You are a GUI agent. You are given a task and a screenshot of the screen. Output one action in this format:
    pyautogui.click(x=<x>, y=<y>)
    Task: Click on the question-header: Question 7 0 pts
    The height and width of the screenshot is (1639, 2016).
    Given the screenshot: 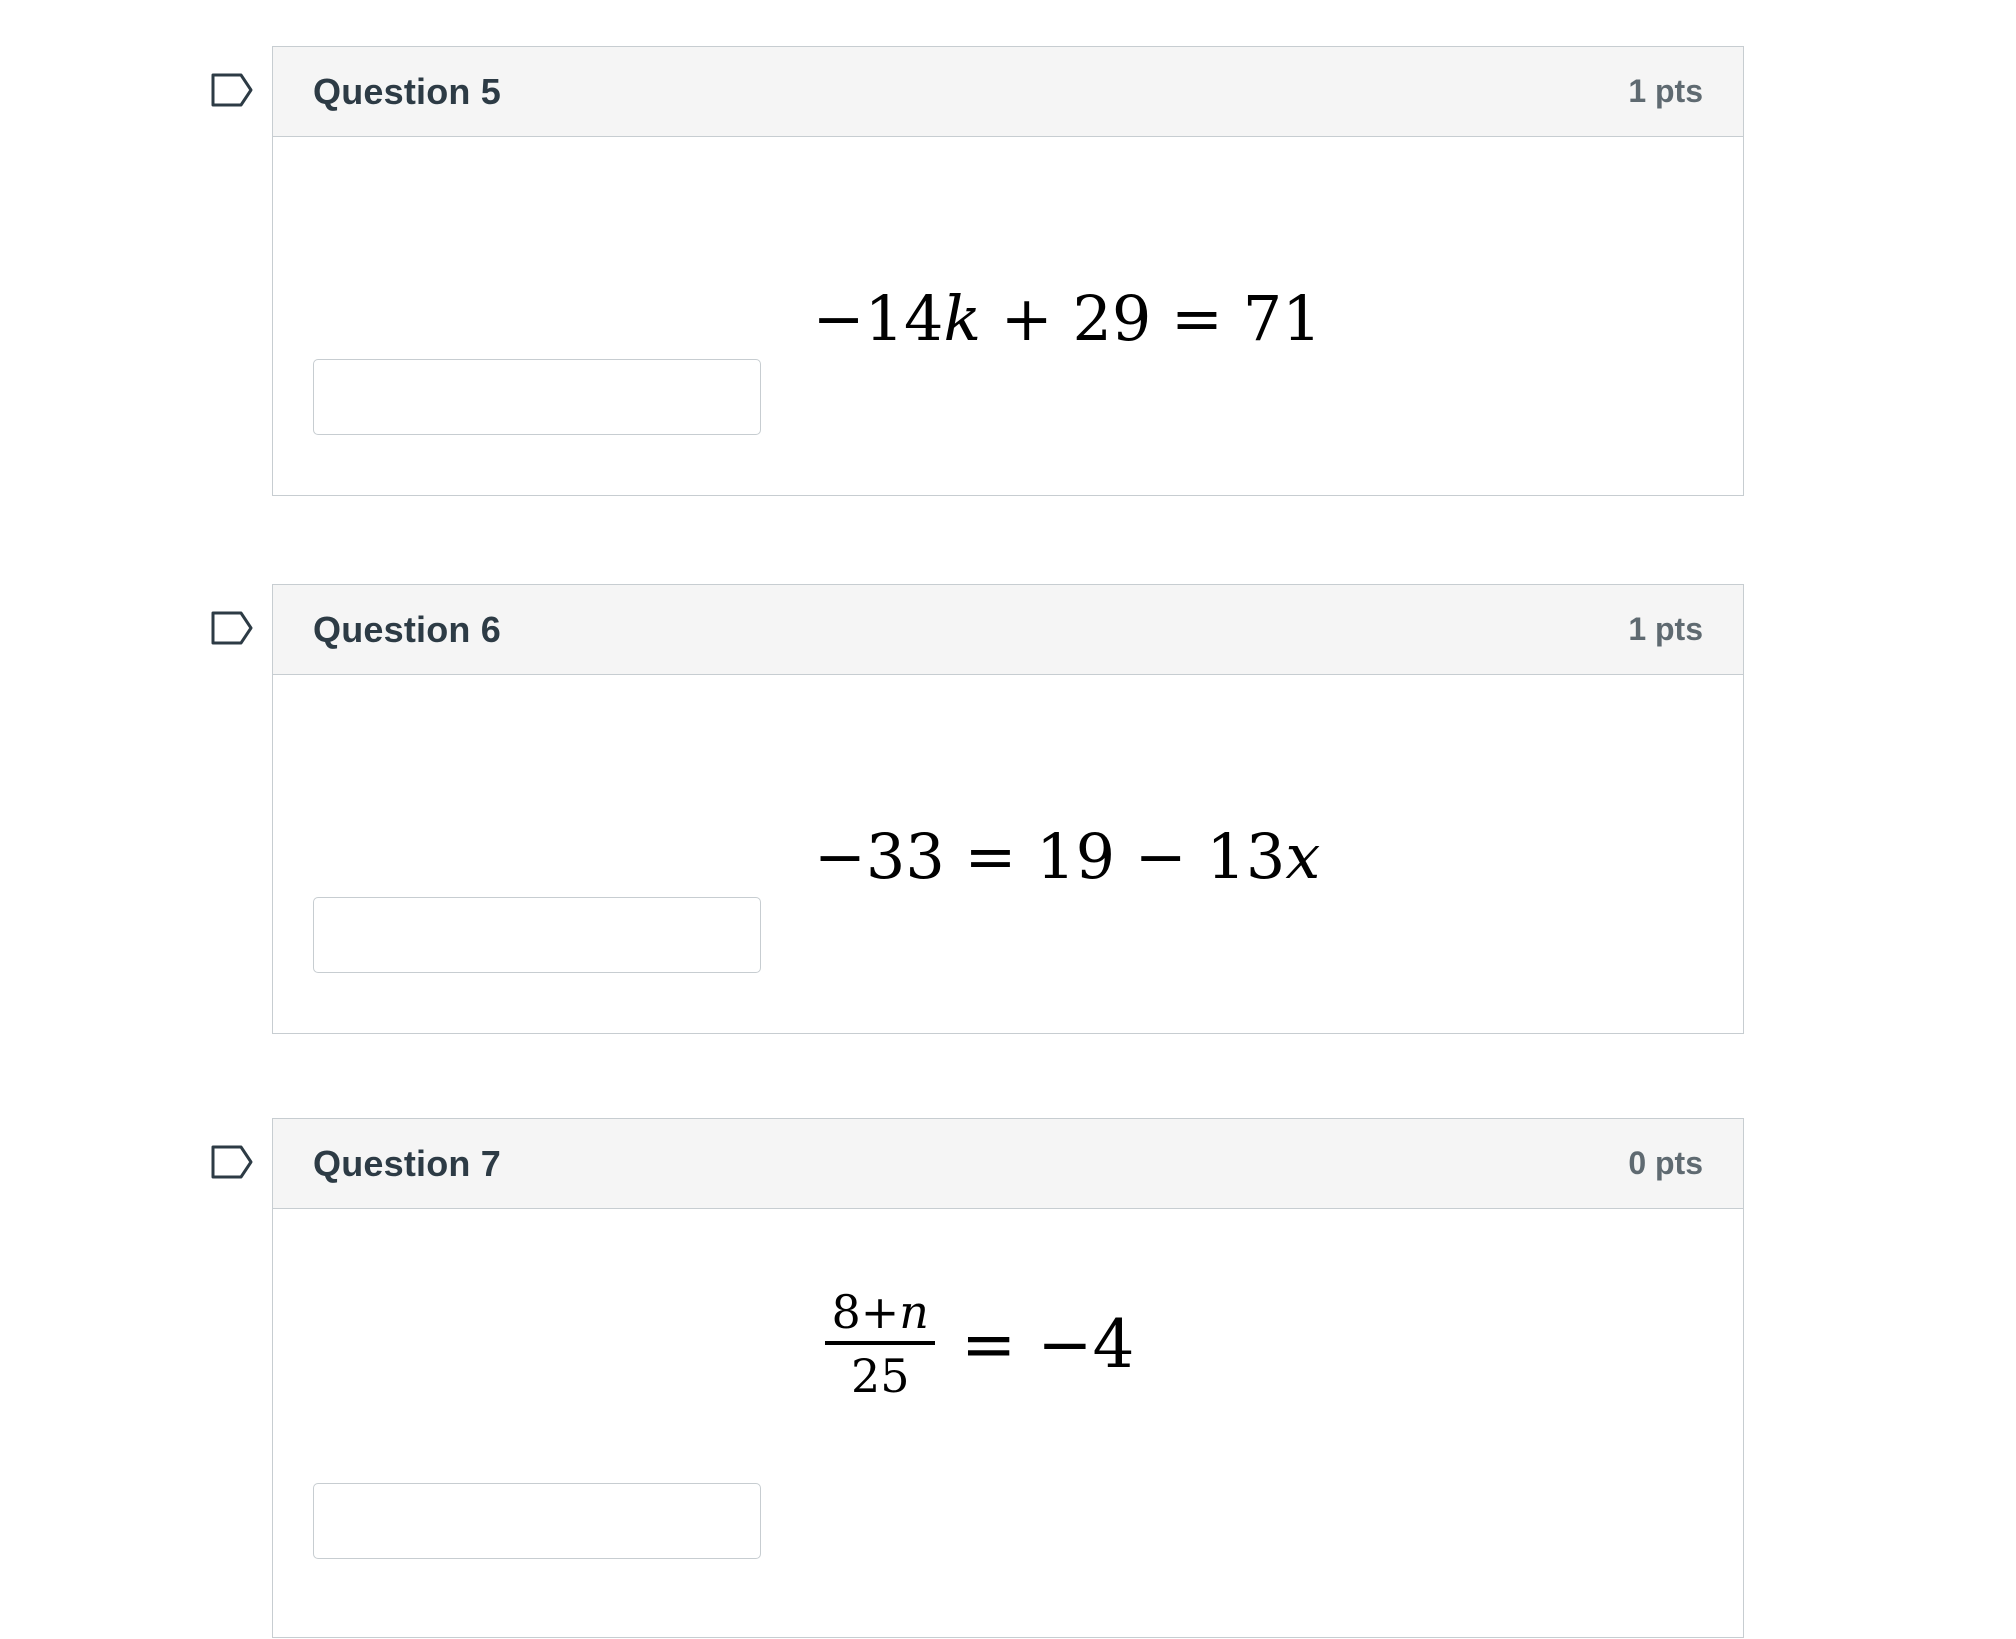 What is the action you would take?
    pyautogui.click(x=1008, y=1164)
    